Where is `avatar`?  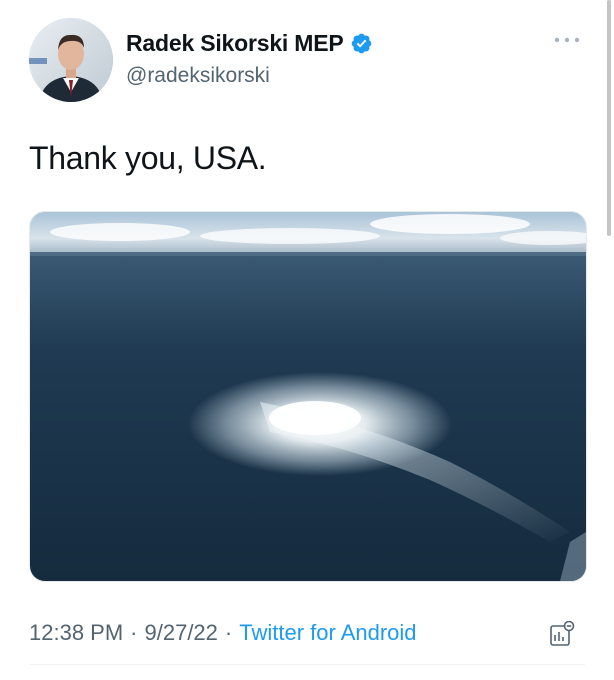
avatar is located at coordinates (71, 60).